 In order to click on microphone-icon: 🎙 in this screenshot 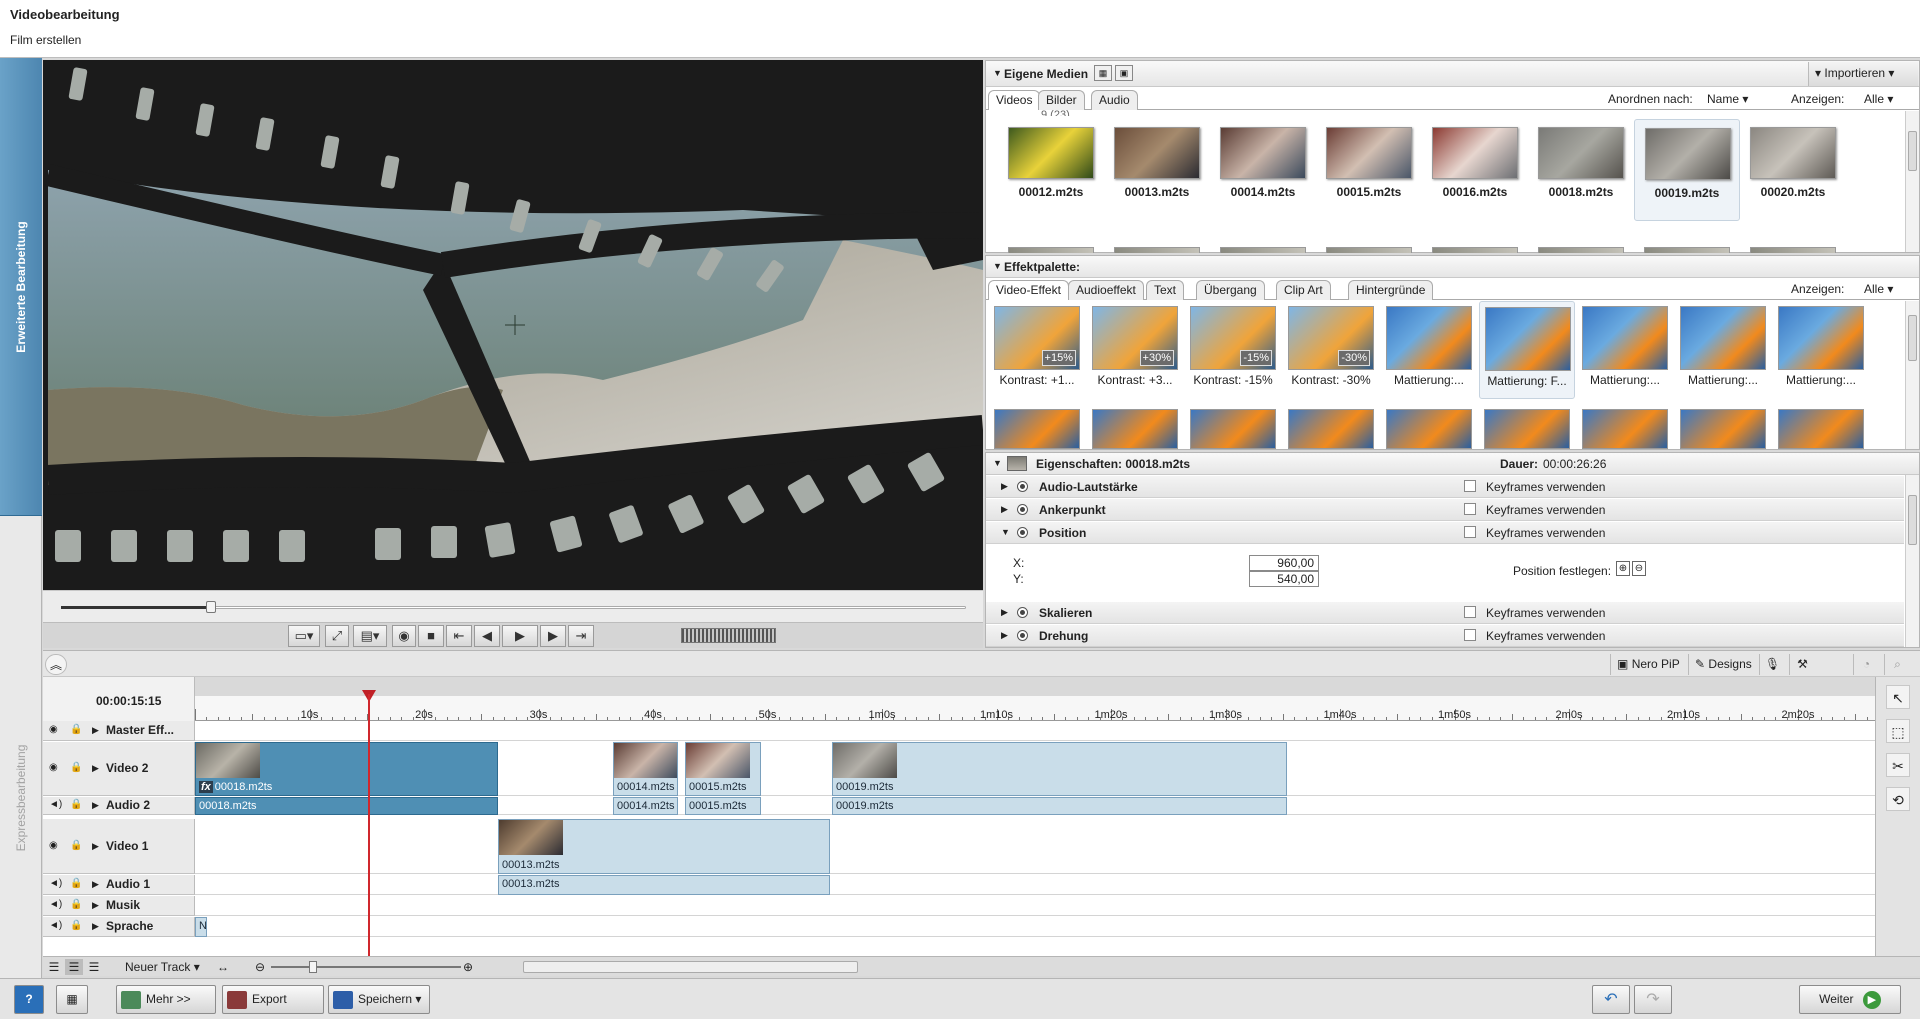, I will do `click(1772, 664)`.